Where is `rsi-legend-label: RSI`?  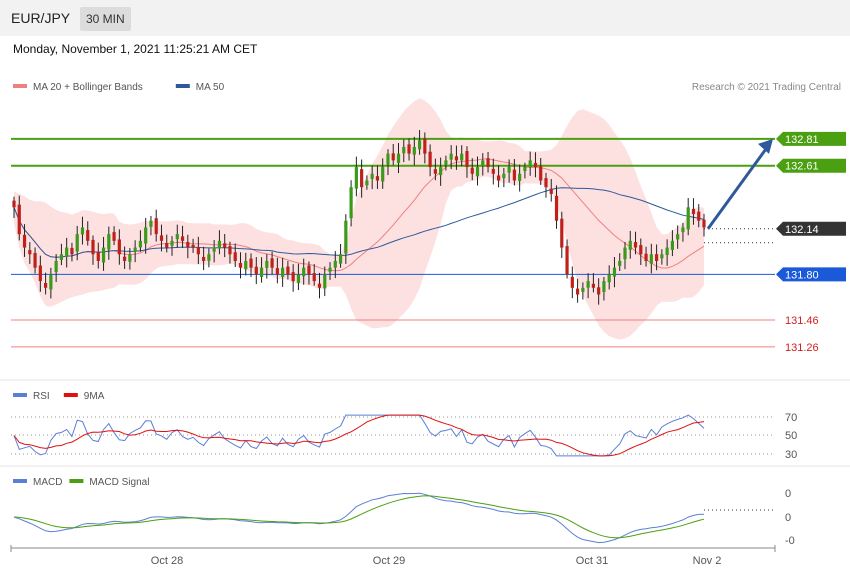
rsi-legend-label: RSI is located at coordinates (41, 396).